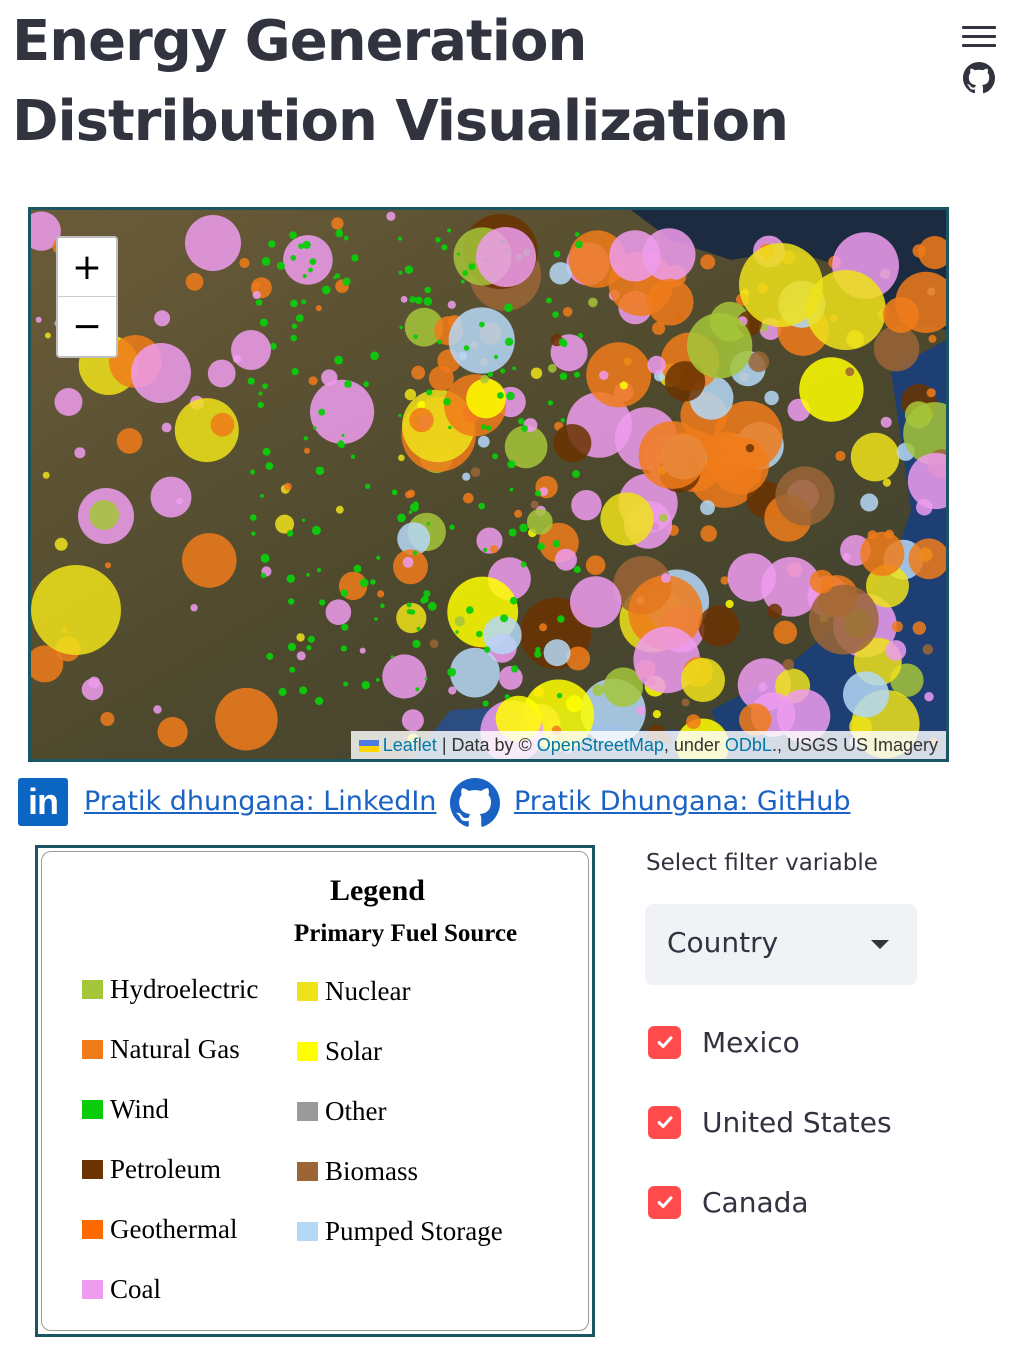 Image resolution: width=1010 pixels, height=1354 pixels. Describe the element at coordinates (770, 1122) in the screenshot. I see `country-checkbox-row: United States` at that location.